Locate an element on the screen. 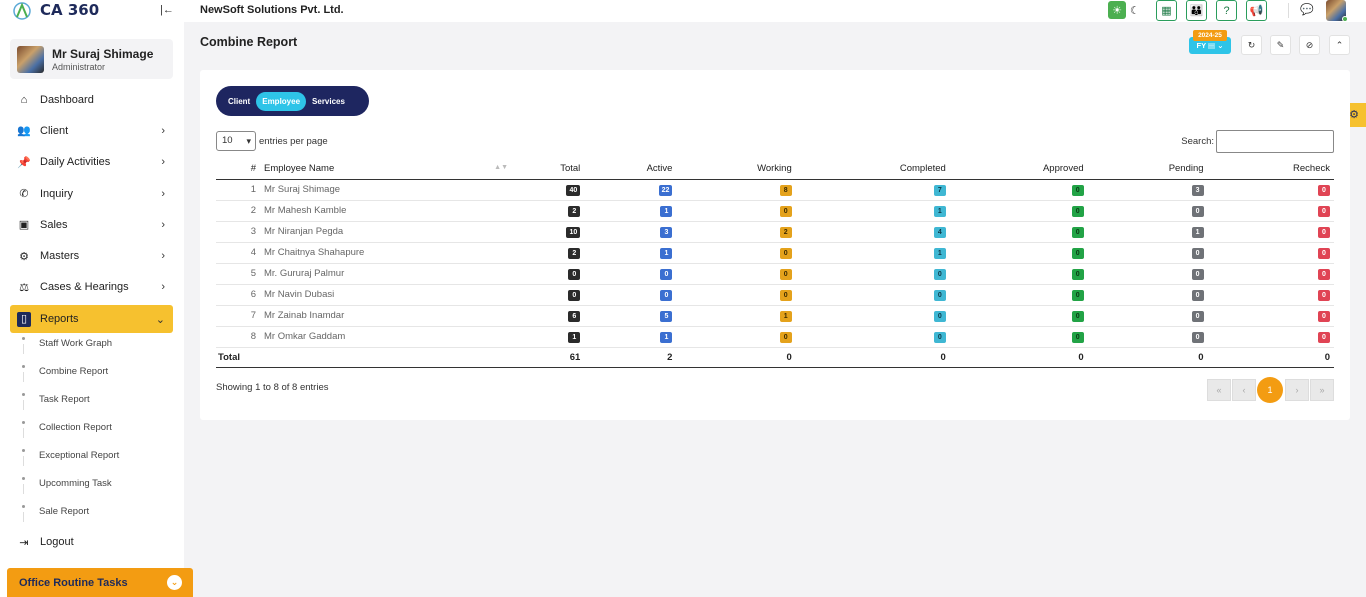 The image size is (1366, 597). sidebar-item-inquiry: ✆ Inquiry › is located at coordinates (91, 193).